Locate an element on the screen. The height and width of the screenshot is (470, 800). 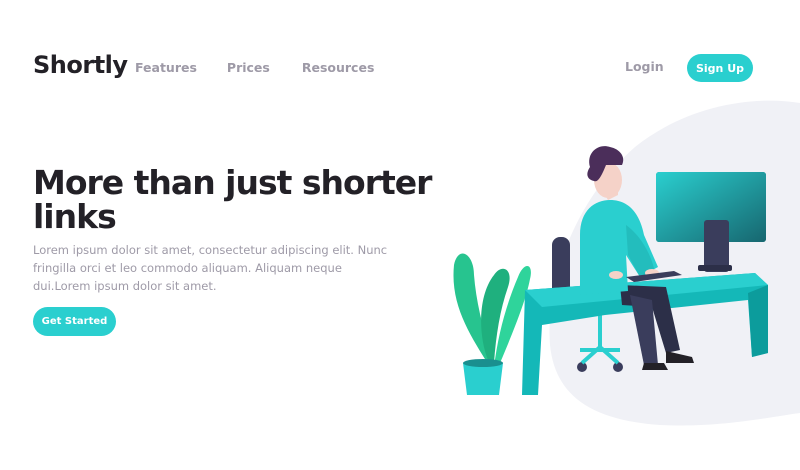
signup-button: Sign Up is located at coordinates (720, 68).